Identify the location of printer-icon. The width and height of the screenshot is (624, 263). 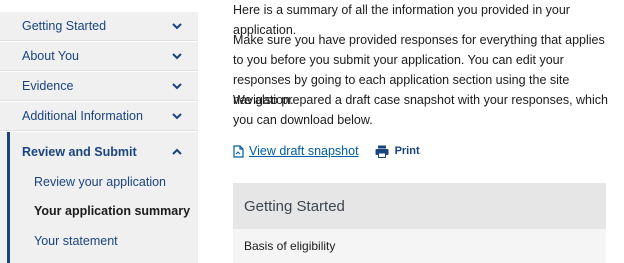
(382, 151).